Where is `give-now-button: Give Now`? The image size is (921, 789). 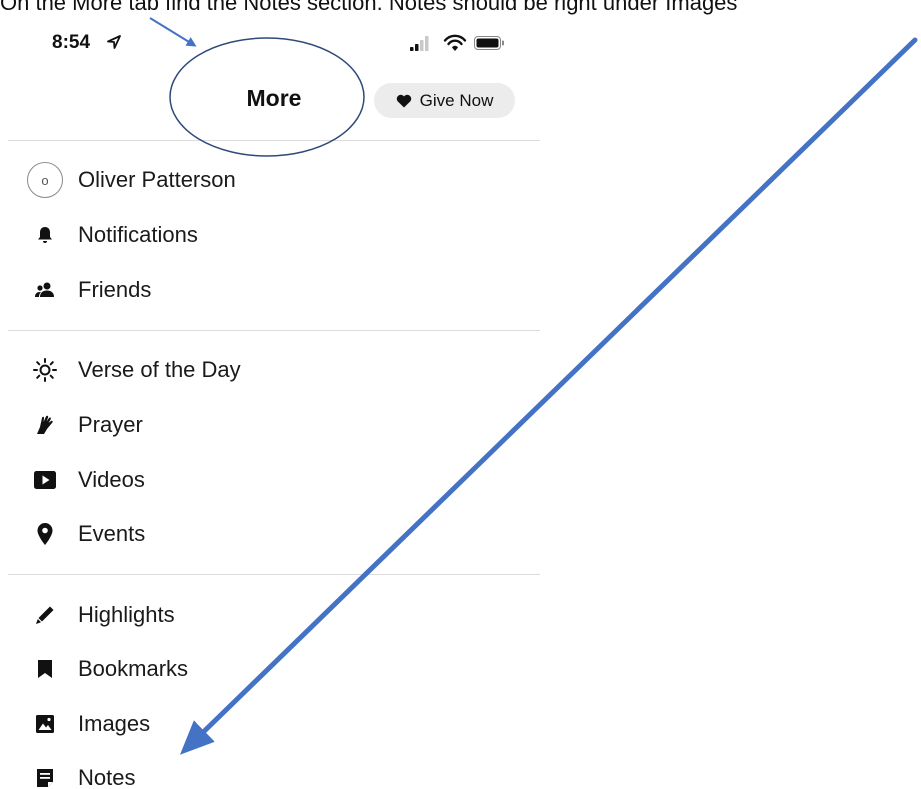 give-now-button: Give Now is located at coordinates (444, 100).